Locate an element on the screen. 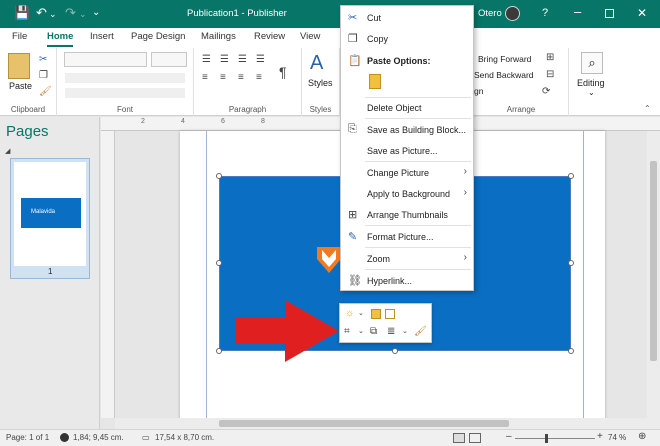  undo-icon: ↶ is located at coordinates (41, 13).